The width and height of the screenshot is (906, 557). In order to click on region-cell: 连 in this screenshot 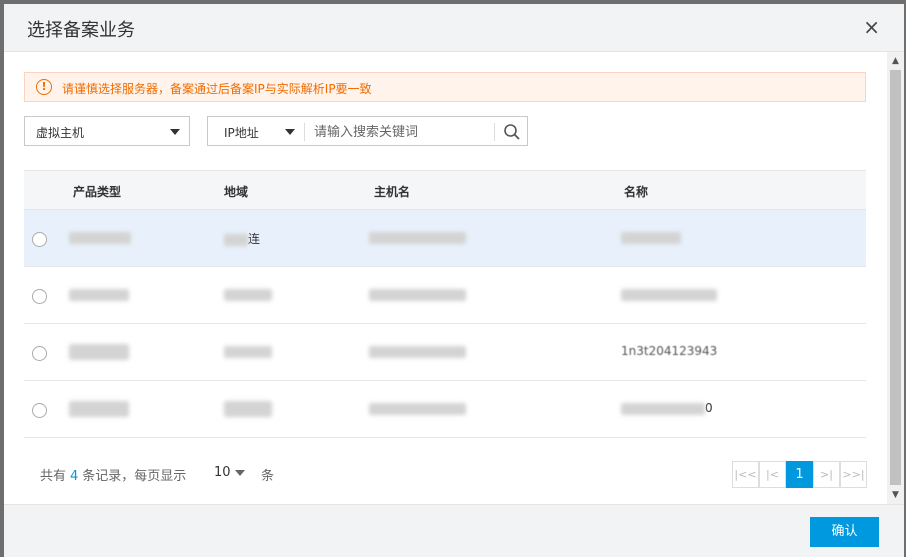, I will do `click(242, 238)`.